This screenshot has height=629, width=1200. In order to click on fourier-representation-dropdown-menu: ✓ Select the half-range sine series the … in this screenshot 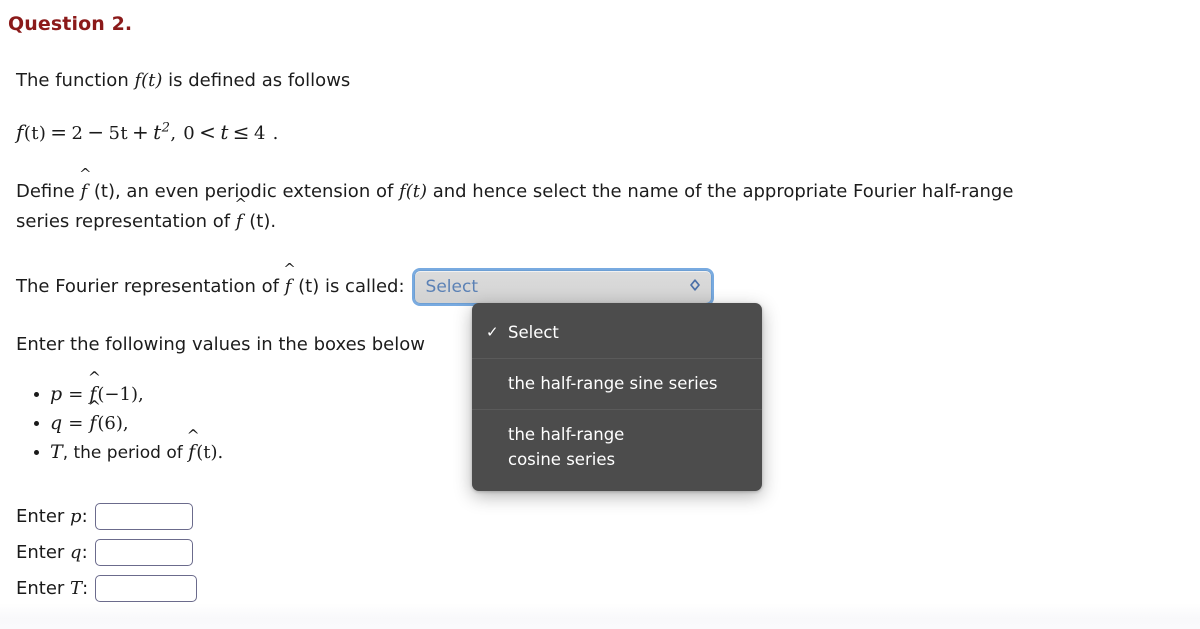, I will do `click(617, 397)`.